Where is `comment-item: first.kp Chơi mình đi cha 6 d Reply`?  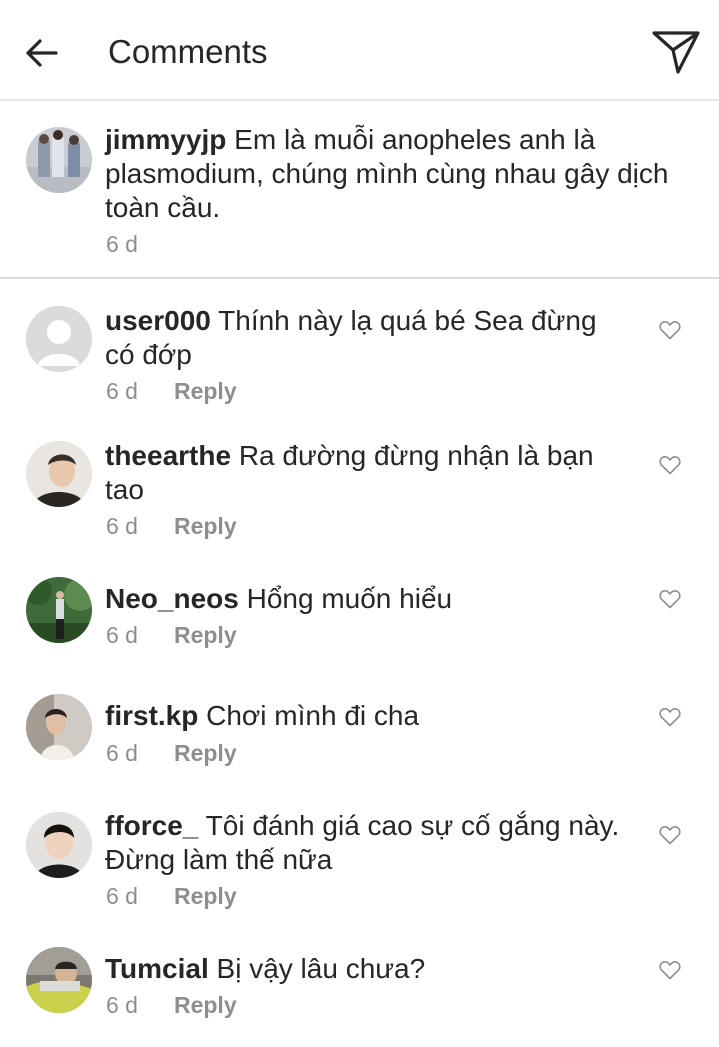
comment-item: first.kp Chơi mình đi cha 6 d Reply is located at coordinates (359, 726).